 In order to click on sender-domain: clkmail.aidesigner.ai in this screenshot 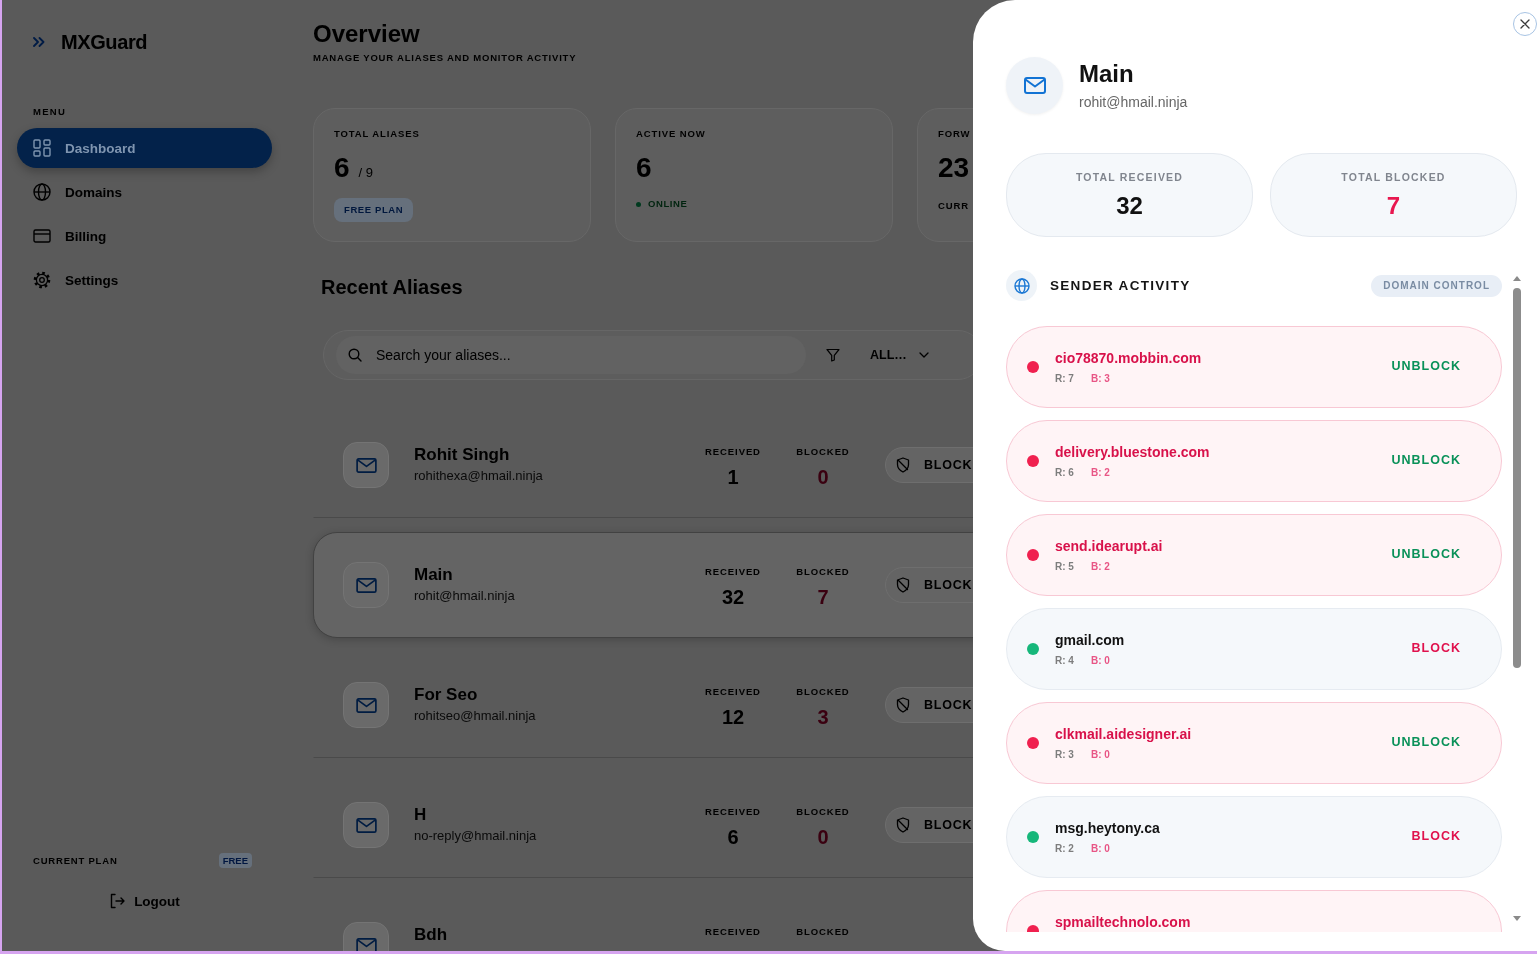, I will do `click(1123, 734)`.